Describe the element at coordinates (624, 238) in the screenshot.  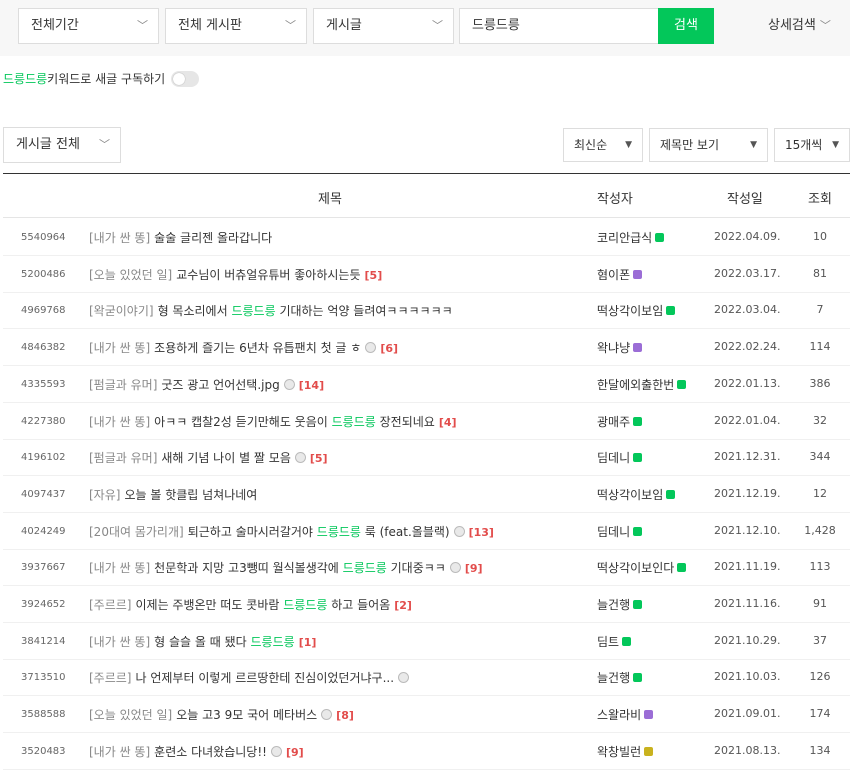
I see `author-name: 코리안급식` at that location.